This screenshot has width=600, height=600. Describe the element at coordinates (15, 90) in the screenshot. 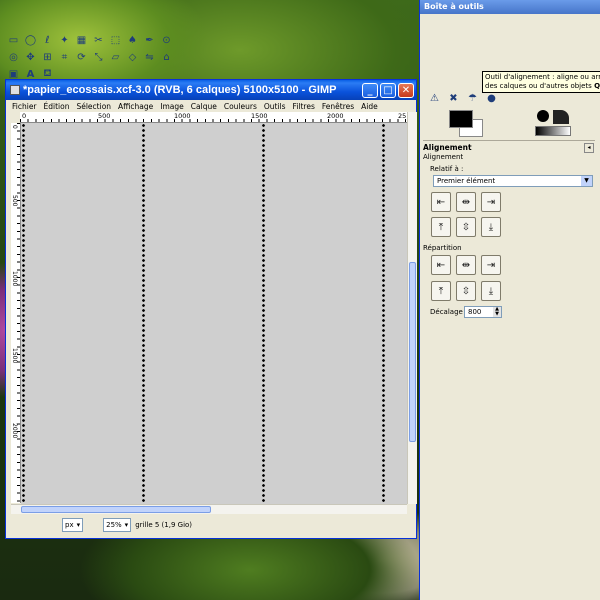

I see `gimp-app-icon` at that location.